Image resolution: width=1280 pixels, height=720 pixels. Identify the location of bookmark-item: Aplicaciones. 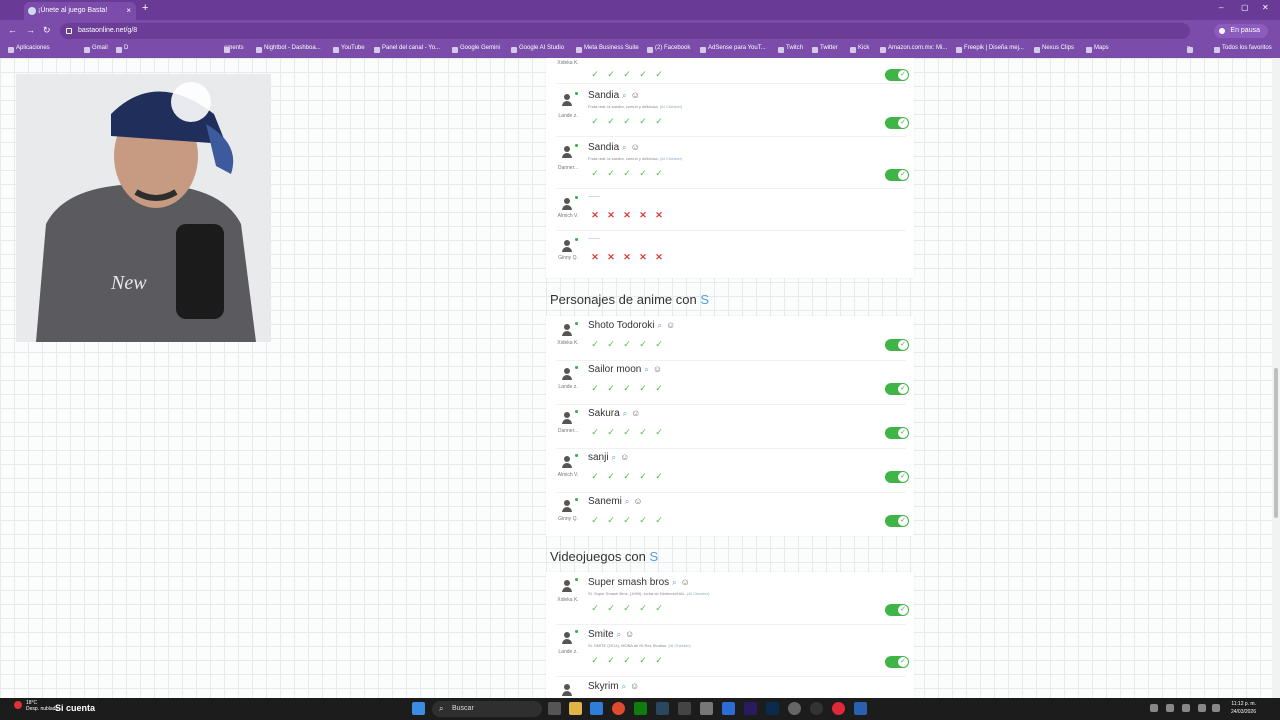
(29, 49).